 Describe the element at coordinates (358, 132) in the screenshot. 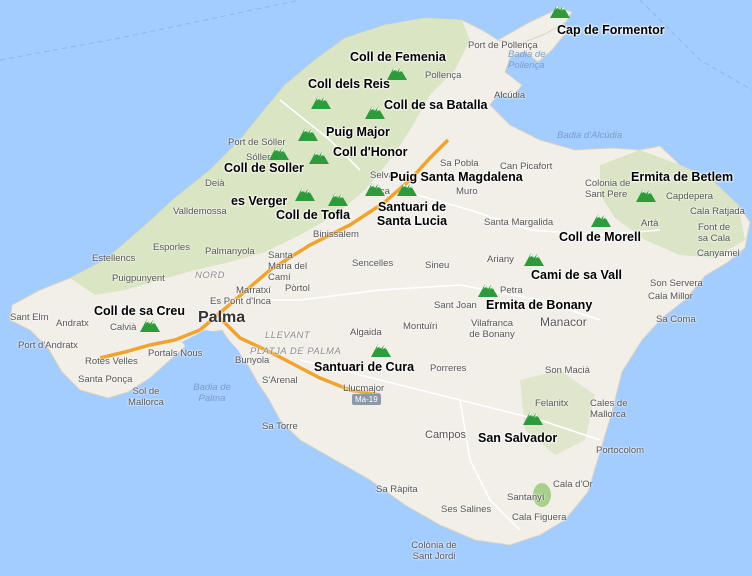

I see `marker-label: Puig Major` at that location.